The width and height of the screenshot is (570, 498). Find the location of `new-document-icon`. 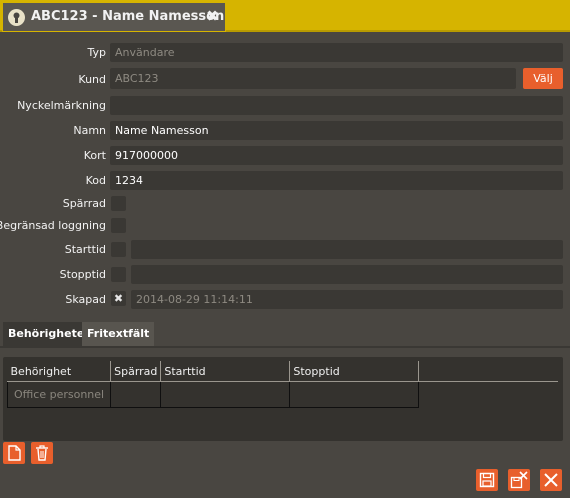

new-document-icon is located at coordinates (14, 453).